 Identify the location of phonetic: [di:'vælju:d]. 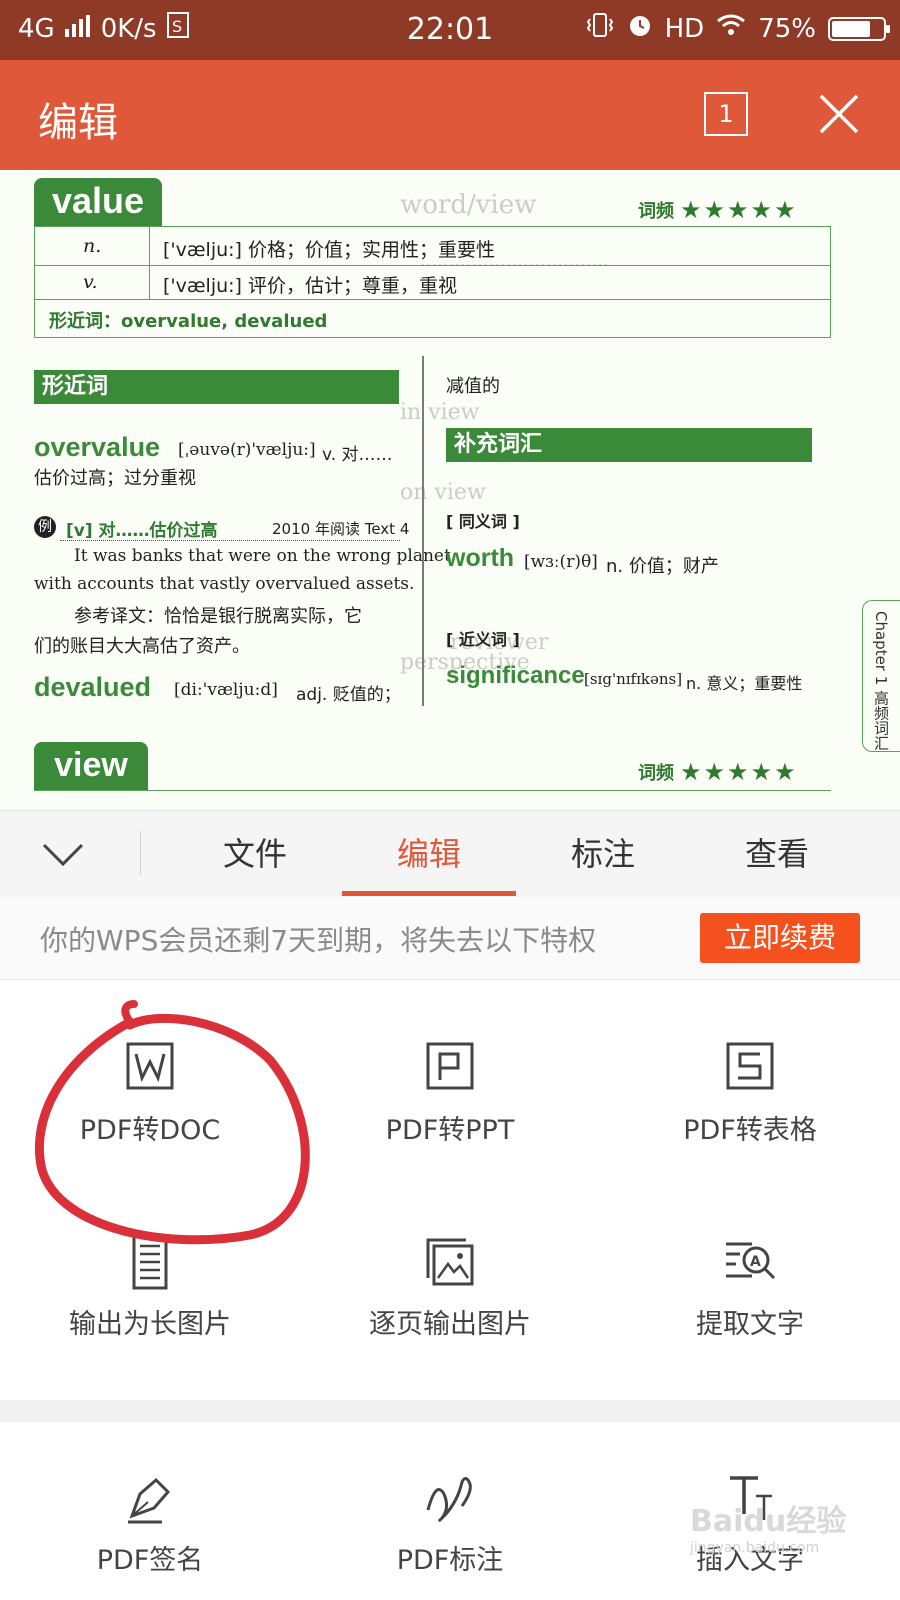
(226, 690).